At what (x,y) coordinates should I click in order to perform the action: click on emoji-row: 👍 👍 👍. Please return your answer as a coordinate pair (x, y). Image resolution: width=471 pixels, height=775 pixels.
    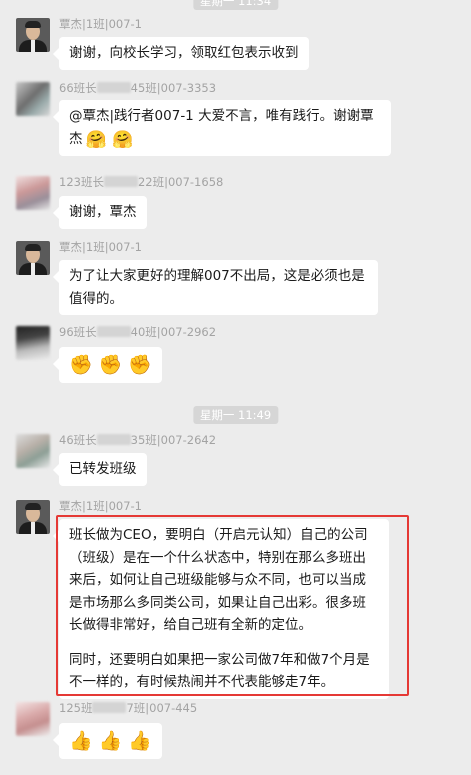
    Looking at the image, I should click on (110, 741).